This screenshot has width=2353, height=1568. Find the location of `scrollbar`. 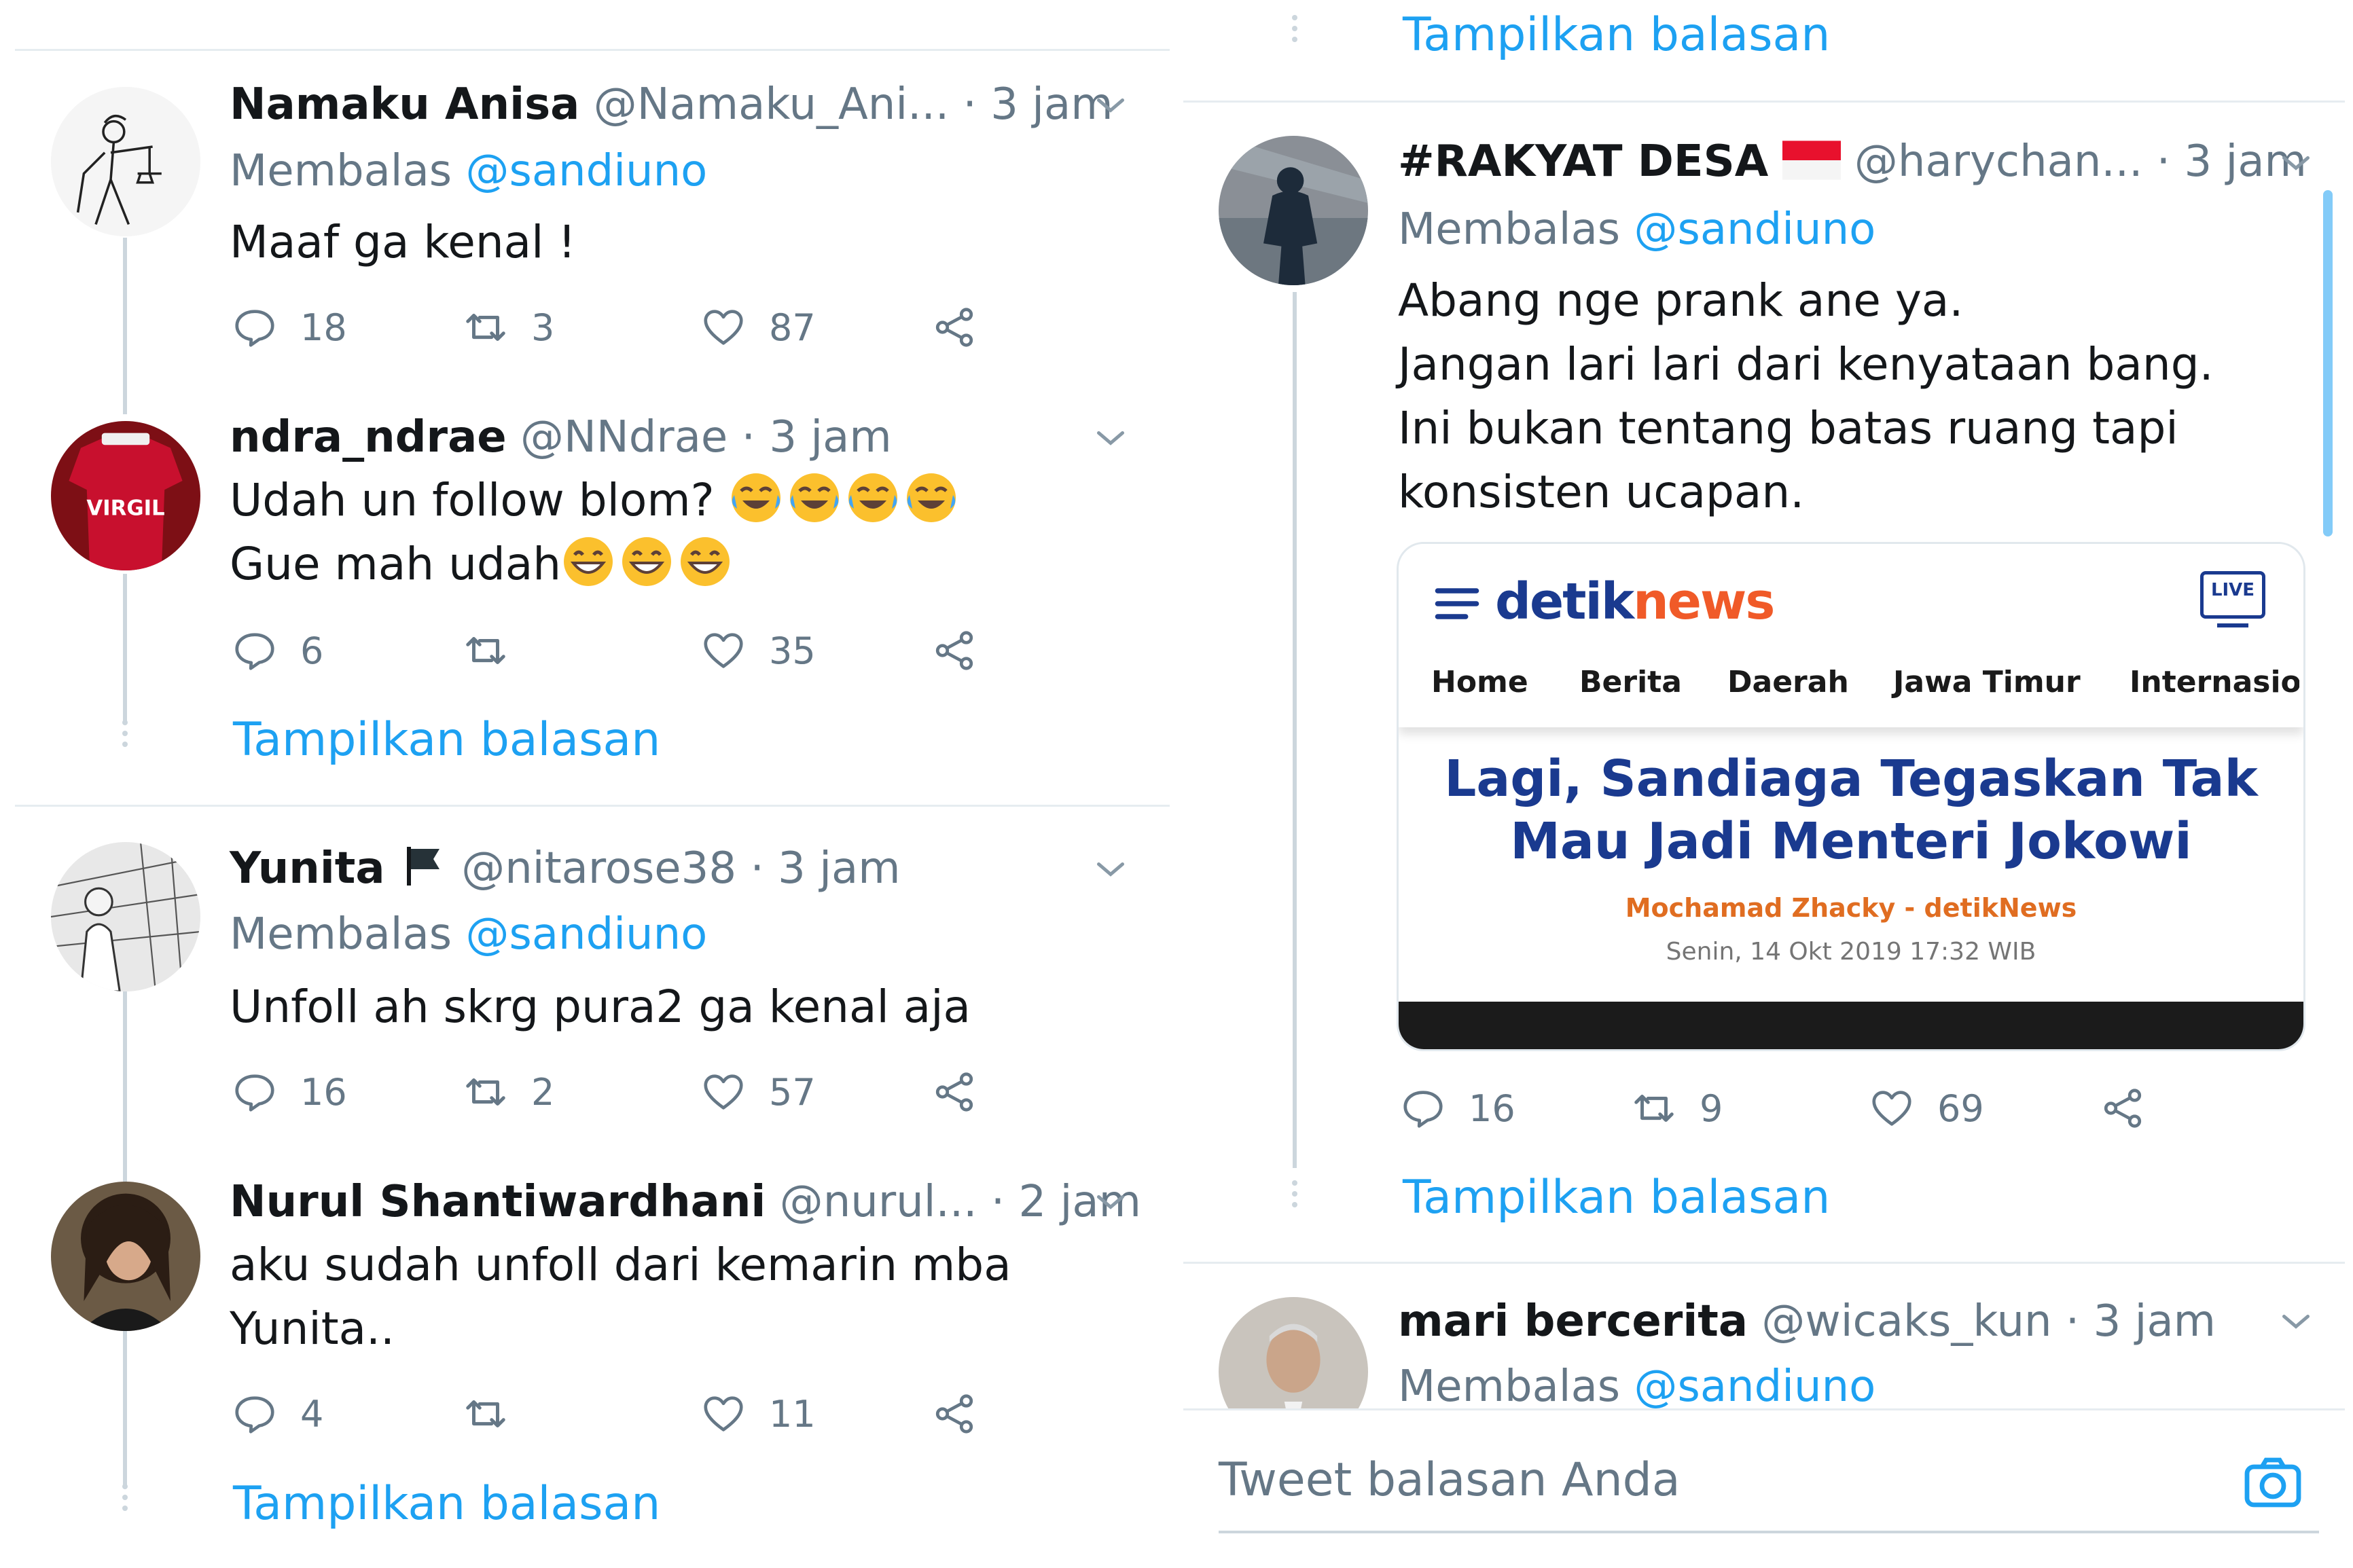

scrollbar is located at coordinates (2328, 363).